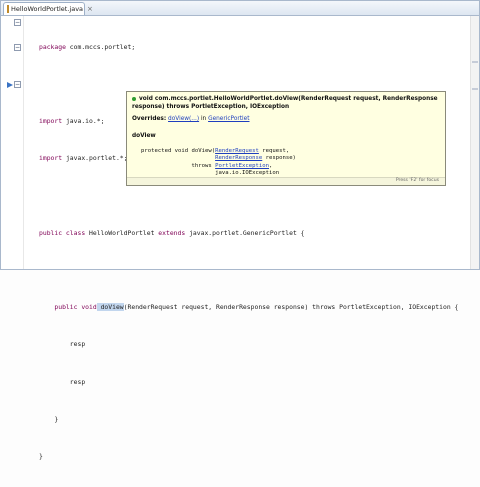 Image resolution: width=480 pixels, height=487 pixels. I want to click on editor-tab-bar: HelloWorldPortlet.java ×, so click(240, 8).